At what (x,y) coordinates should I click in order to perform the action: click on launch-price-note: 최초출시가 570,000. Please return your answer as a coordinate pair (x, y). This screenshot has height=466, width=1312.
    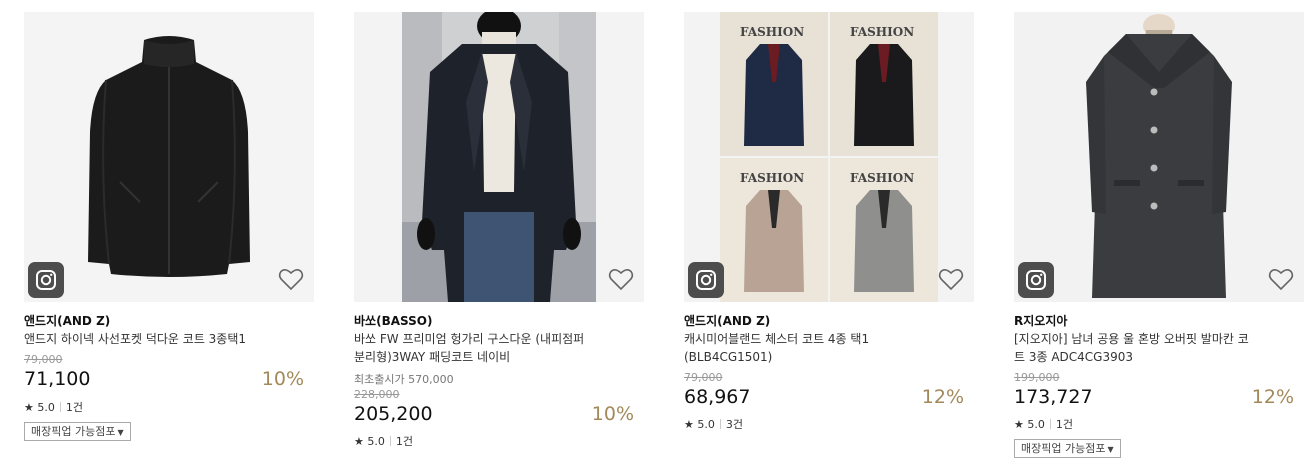
    Looking at the image, I should click on (404, 379).